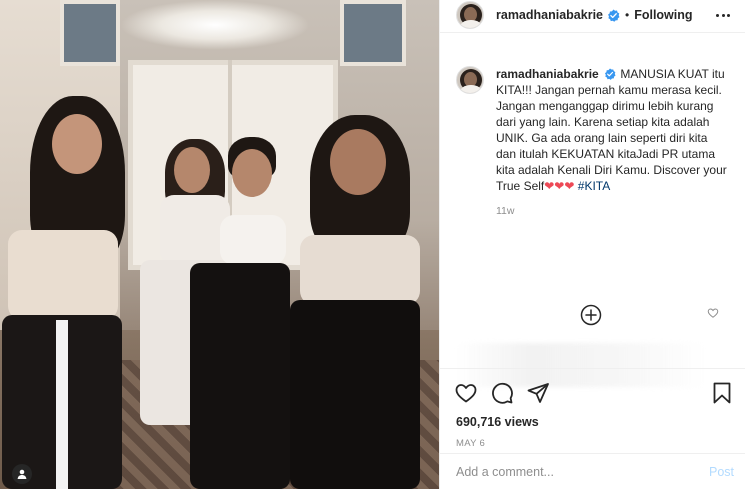 The image size is (745, 489). I want to click on add-comment-bar: Add a comment... Post, so click(592, 471).